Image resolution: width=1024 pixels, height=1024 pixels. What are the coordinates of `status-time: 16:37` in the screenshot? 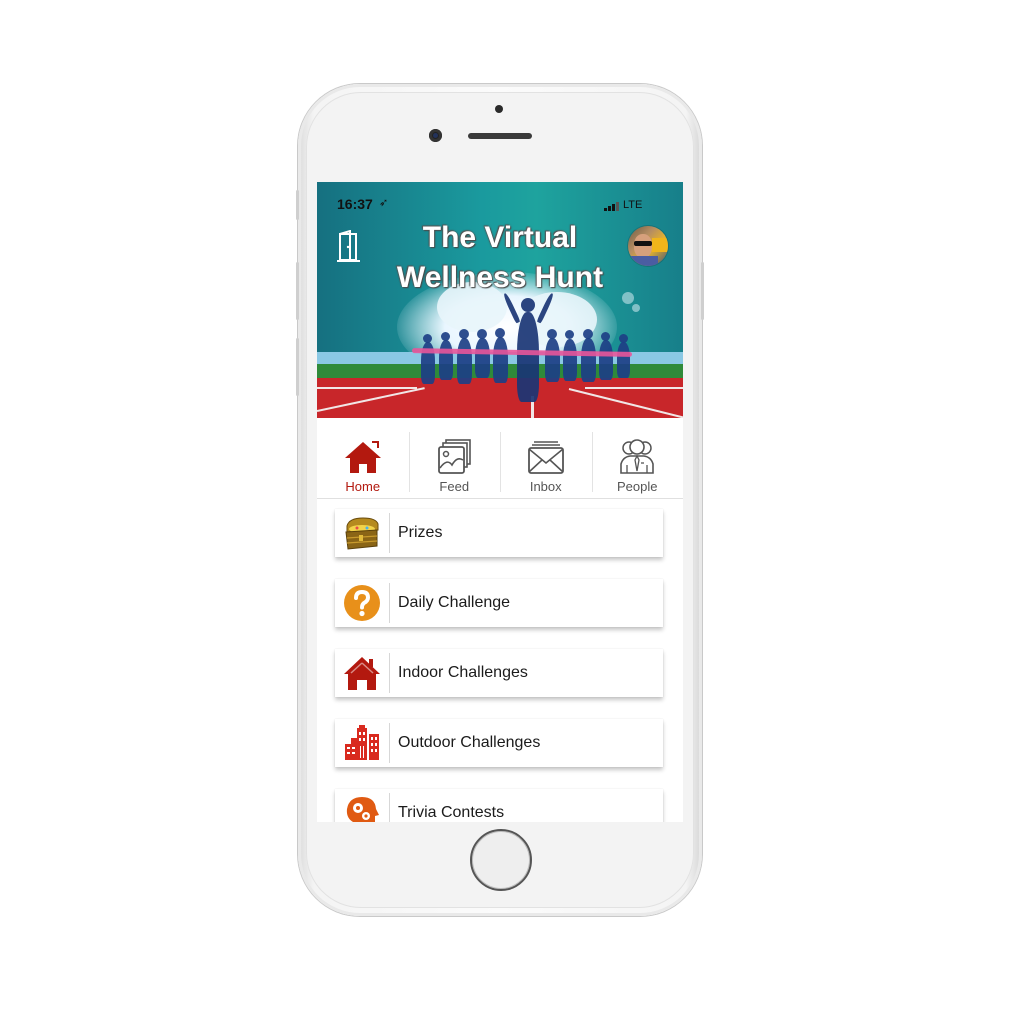 It's located at (355, 204).